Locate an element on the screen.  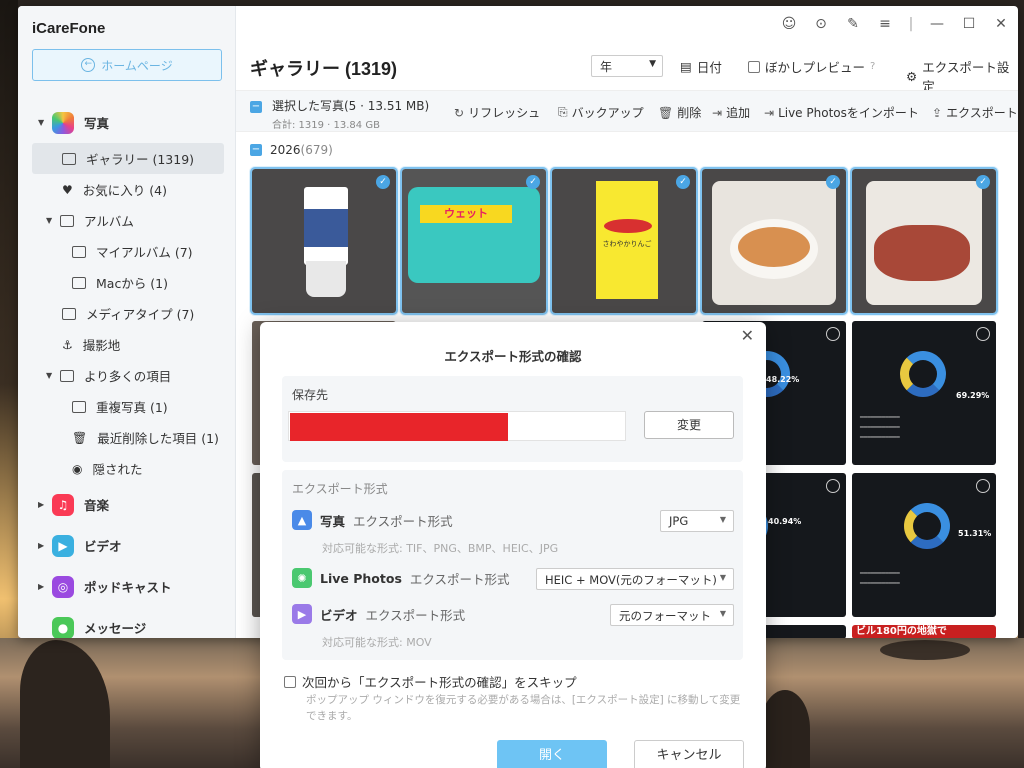
blur-preview-checkbox is located at coordinates (754, 66).